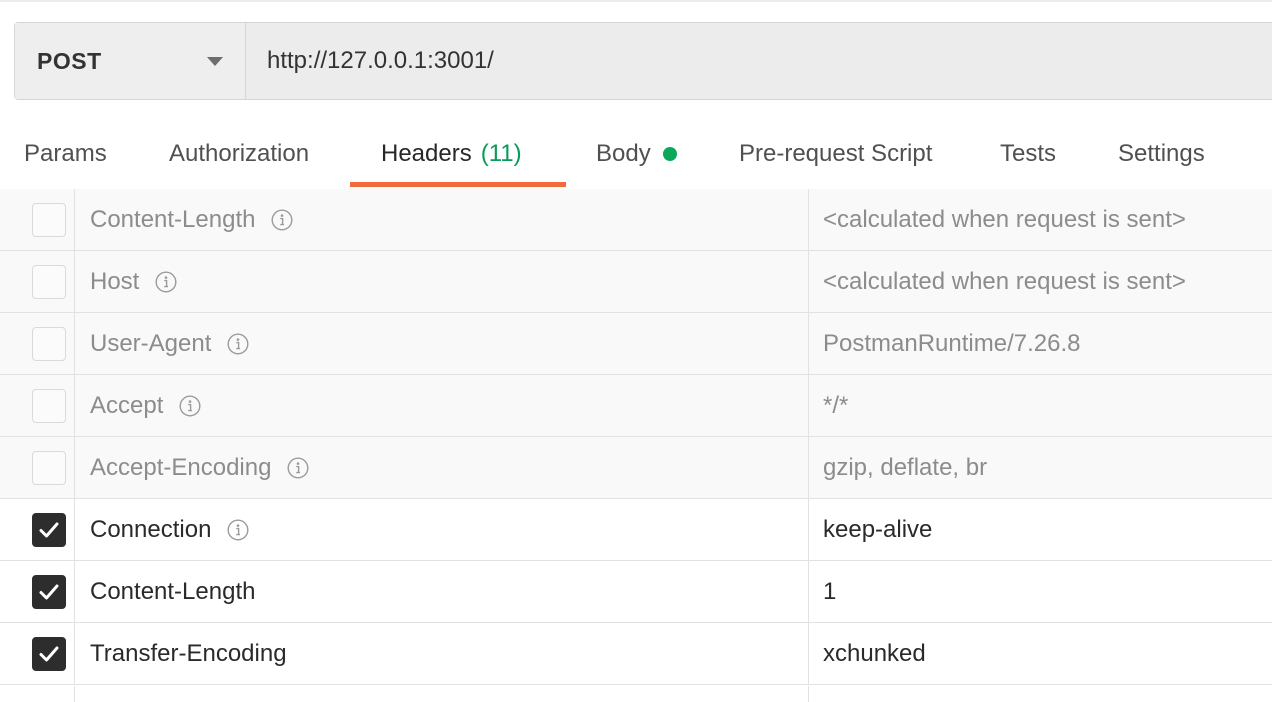  I want to click on tab-label: Tests, so click(1028, 153).